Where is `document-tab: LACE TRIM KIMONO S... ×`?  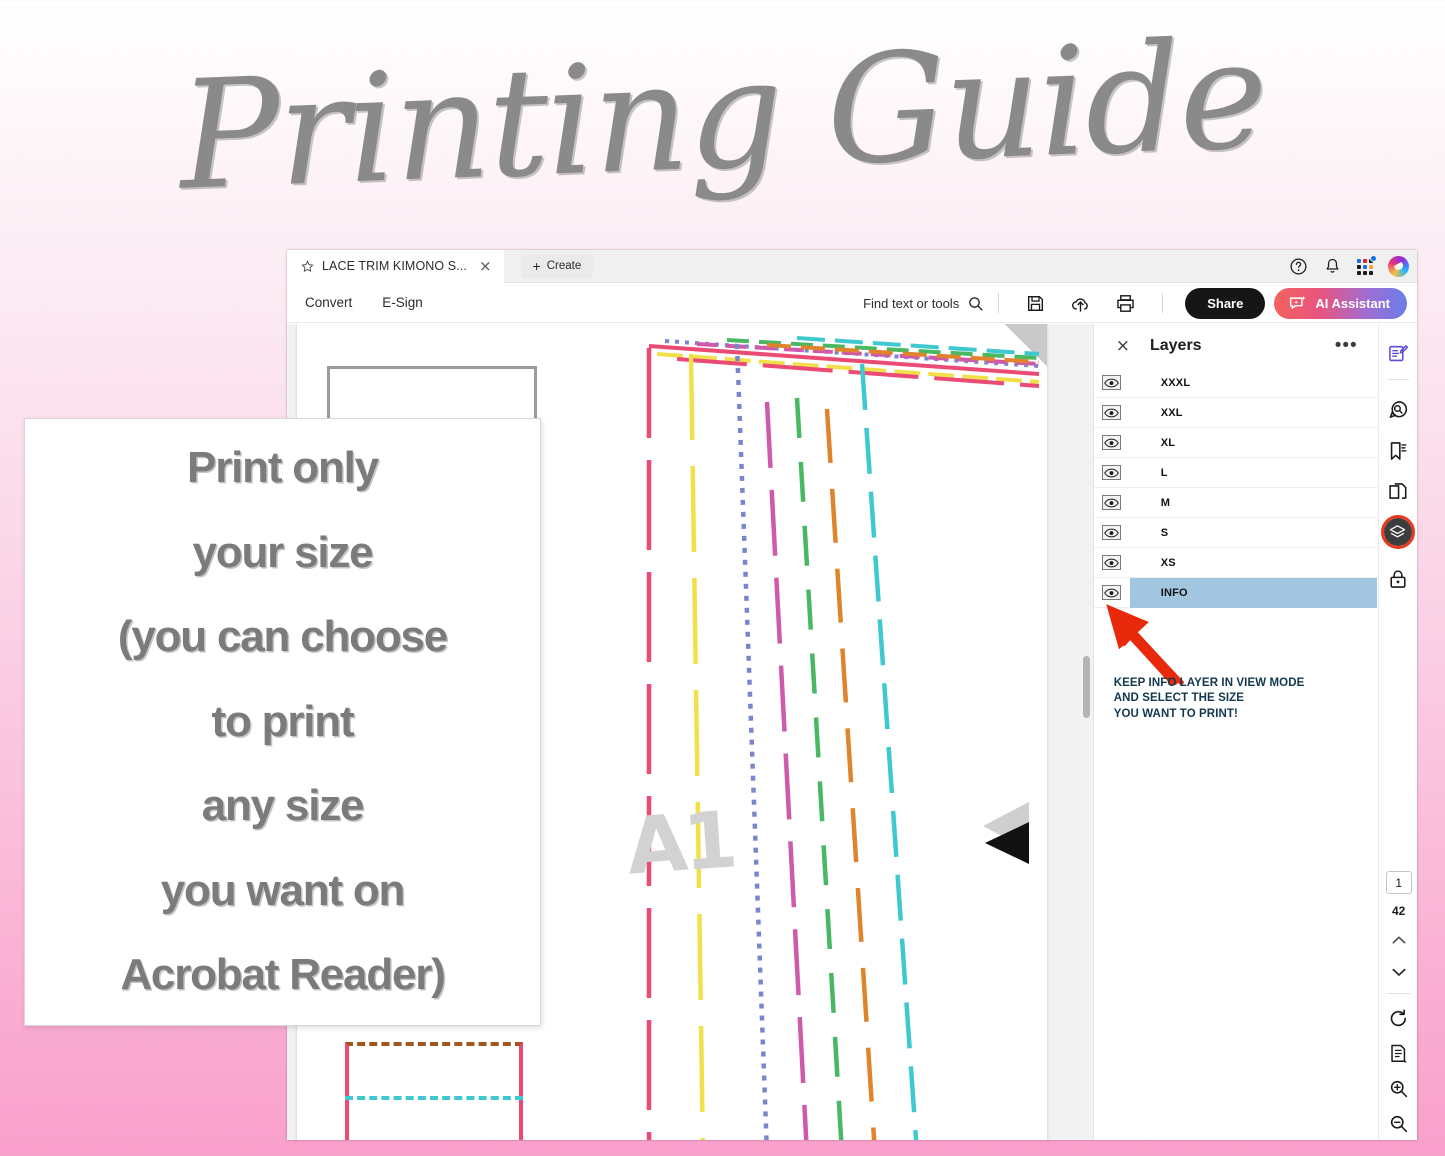
document-tab: LACE TRIM KIMONO S... × is located at coordinates (395, 266).